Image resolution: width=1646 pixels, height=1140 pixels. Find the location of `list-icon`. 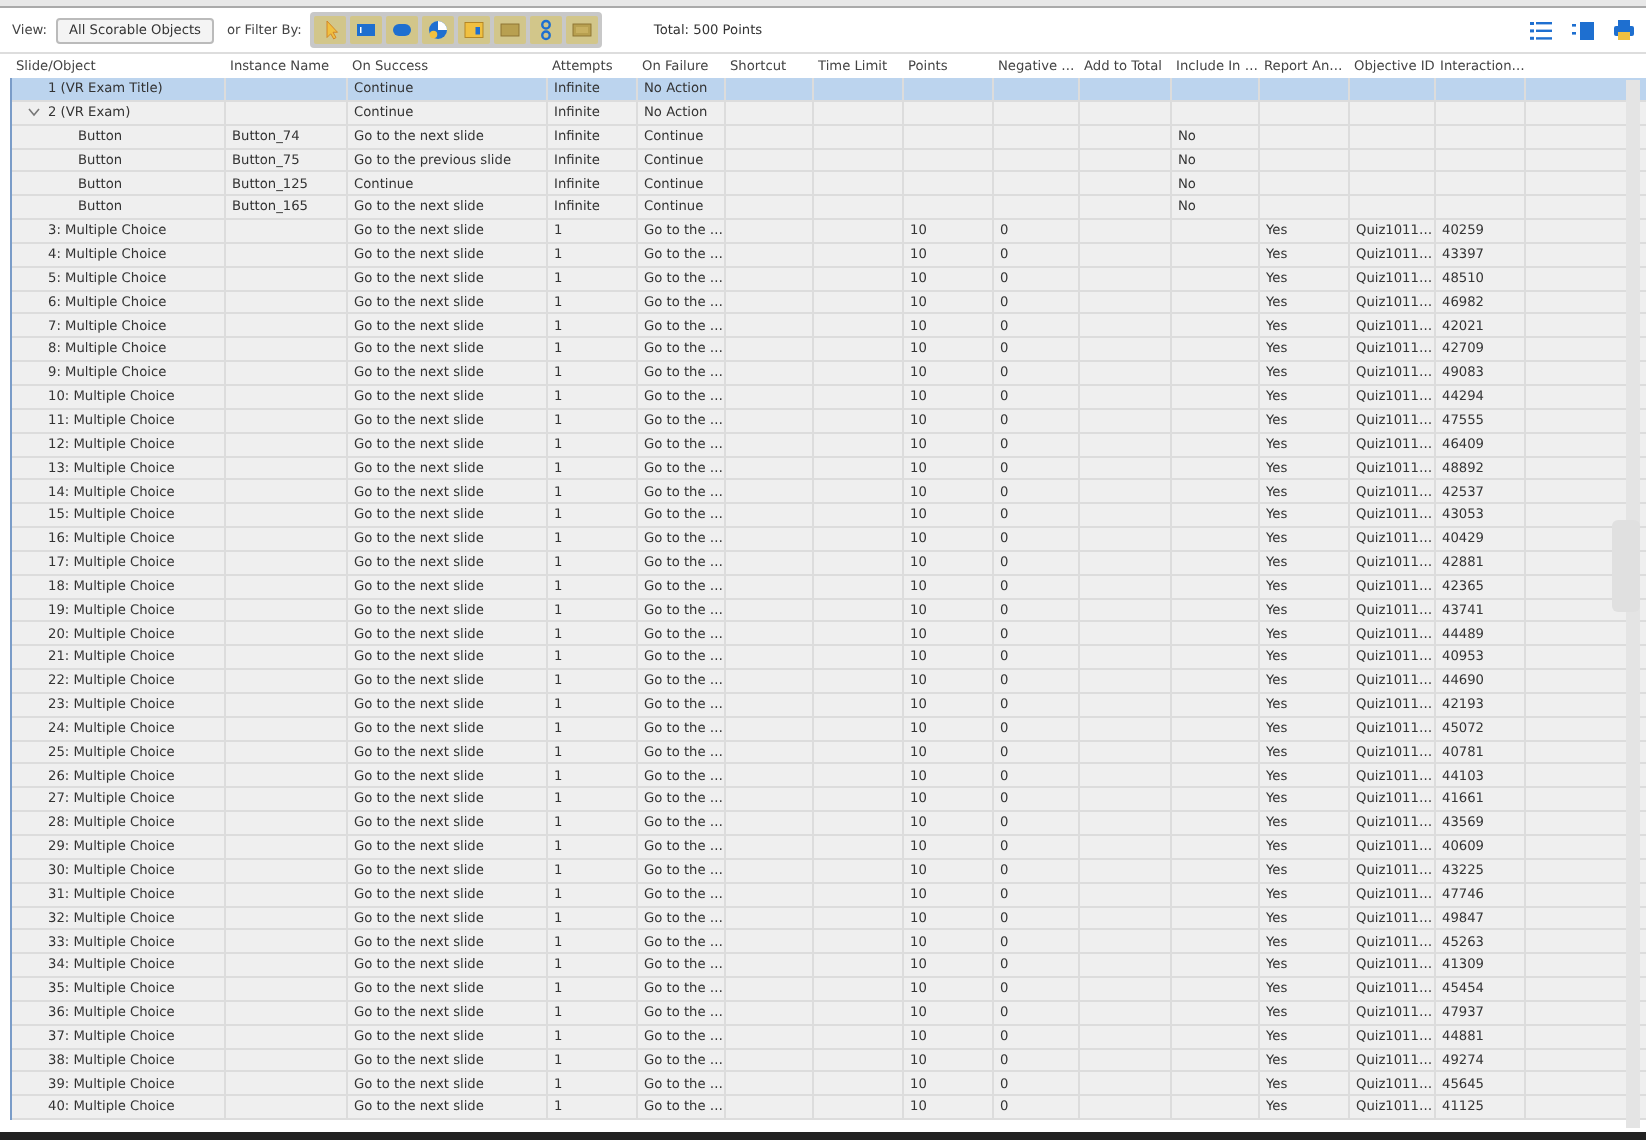

list-icon is located at coordinates (1541, 30).